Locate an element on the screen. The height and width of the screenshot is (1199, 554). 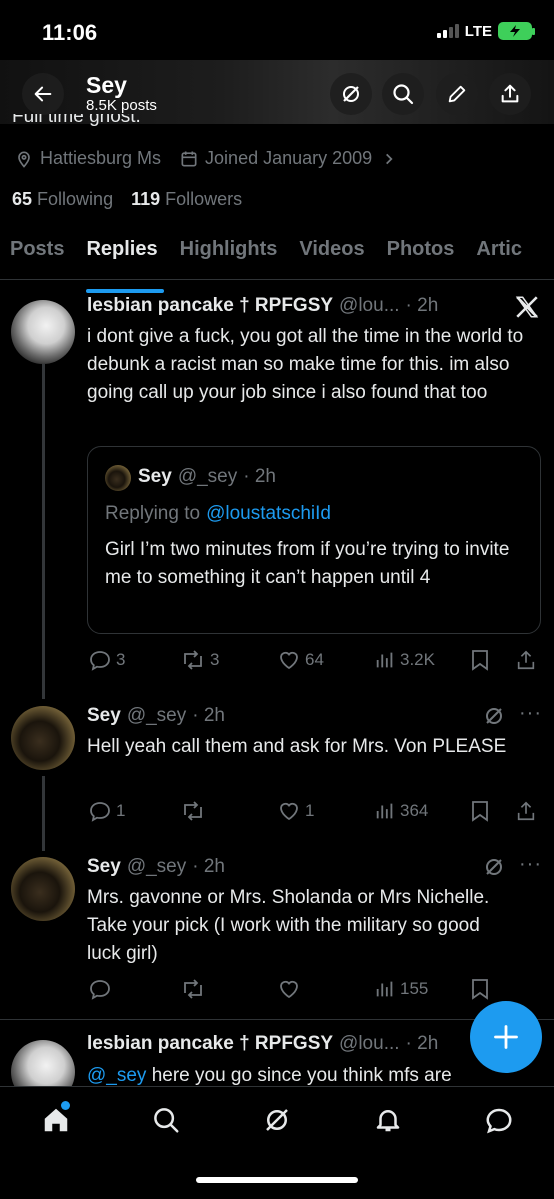
post-actions: 1 1 364 is located at coordinates (277, 811).